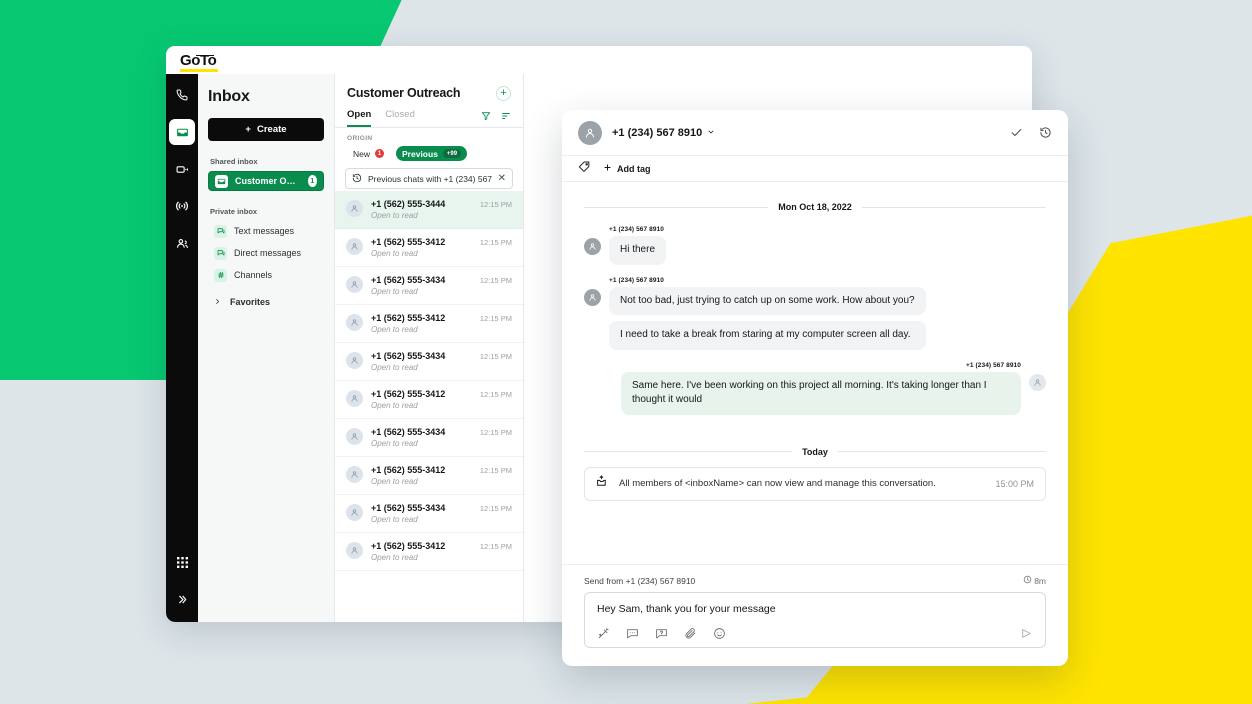 This screenshot has height=704, width=1252. Describe the element at coordinates (486, 116) in the screenshot. I see `filter-icon` at that location.